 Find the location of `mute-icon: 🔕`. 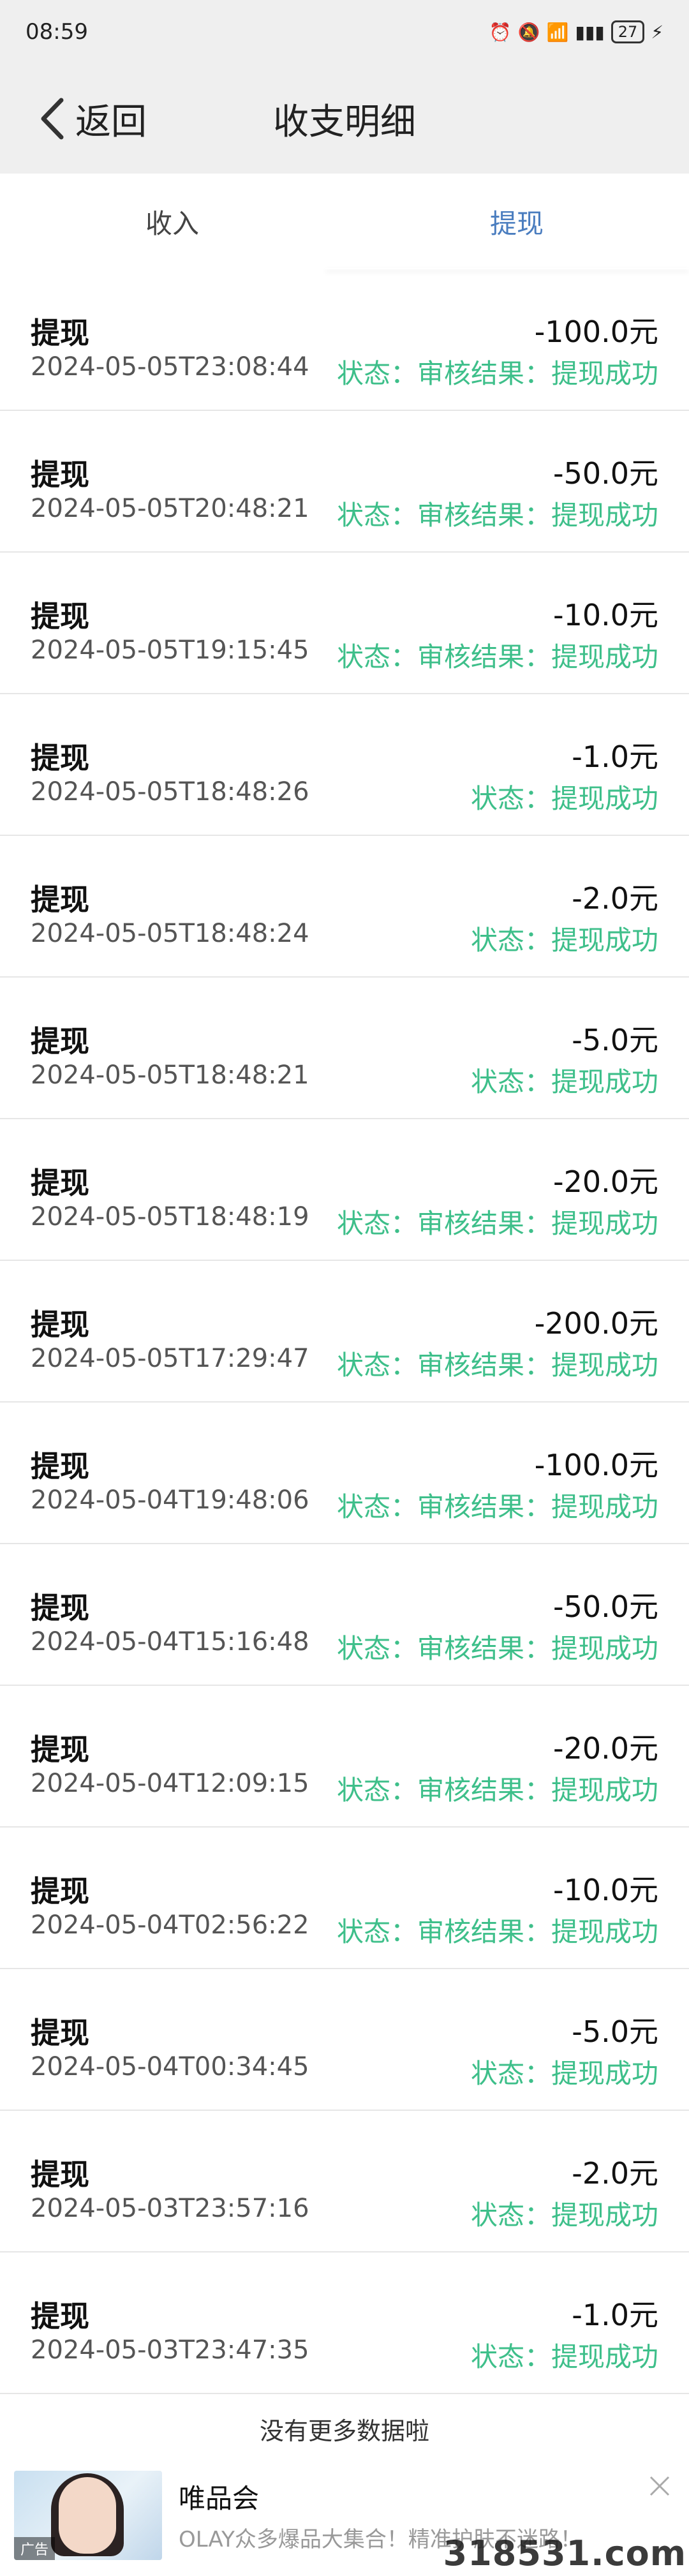

mute-icon: 🔕 is located at coordinates (528, 32).